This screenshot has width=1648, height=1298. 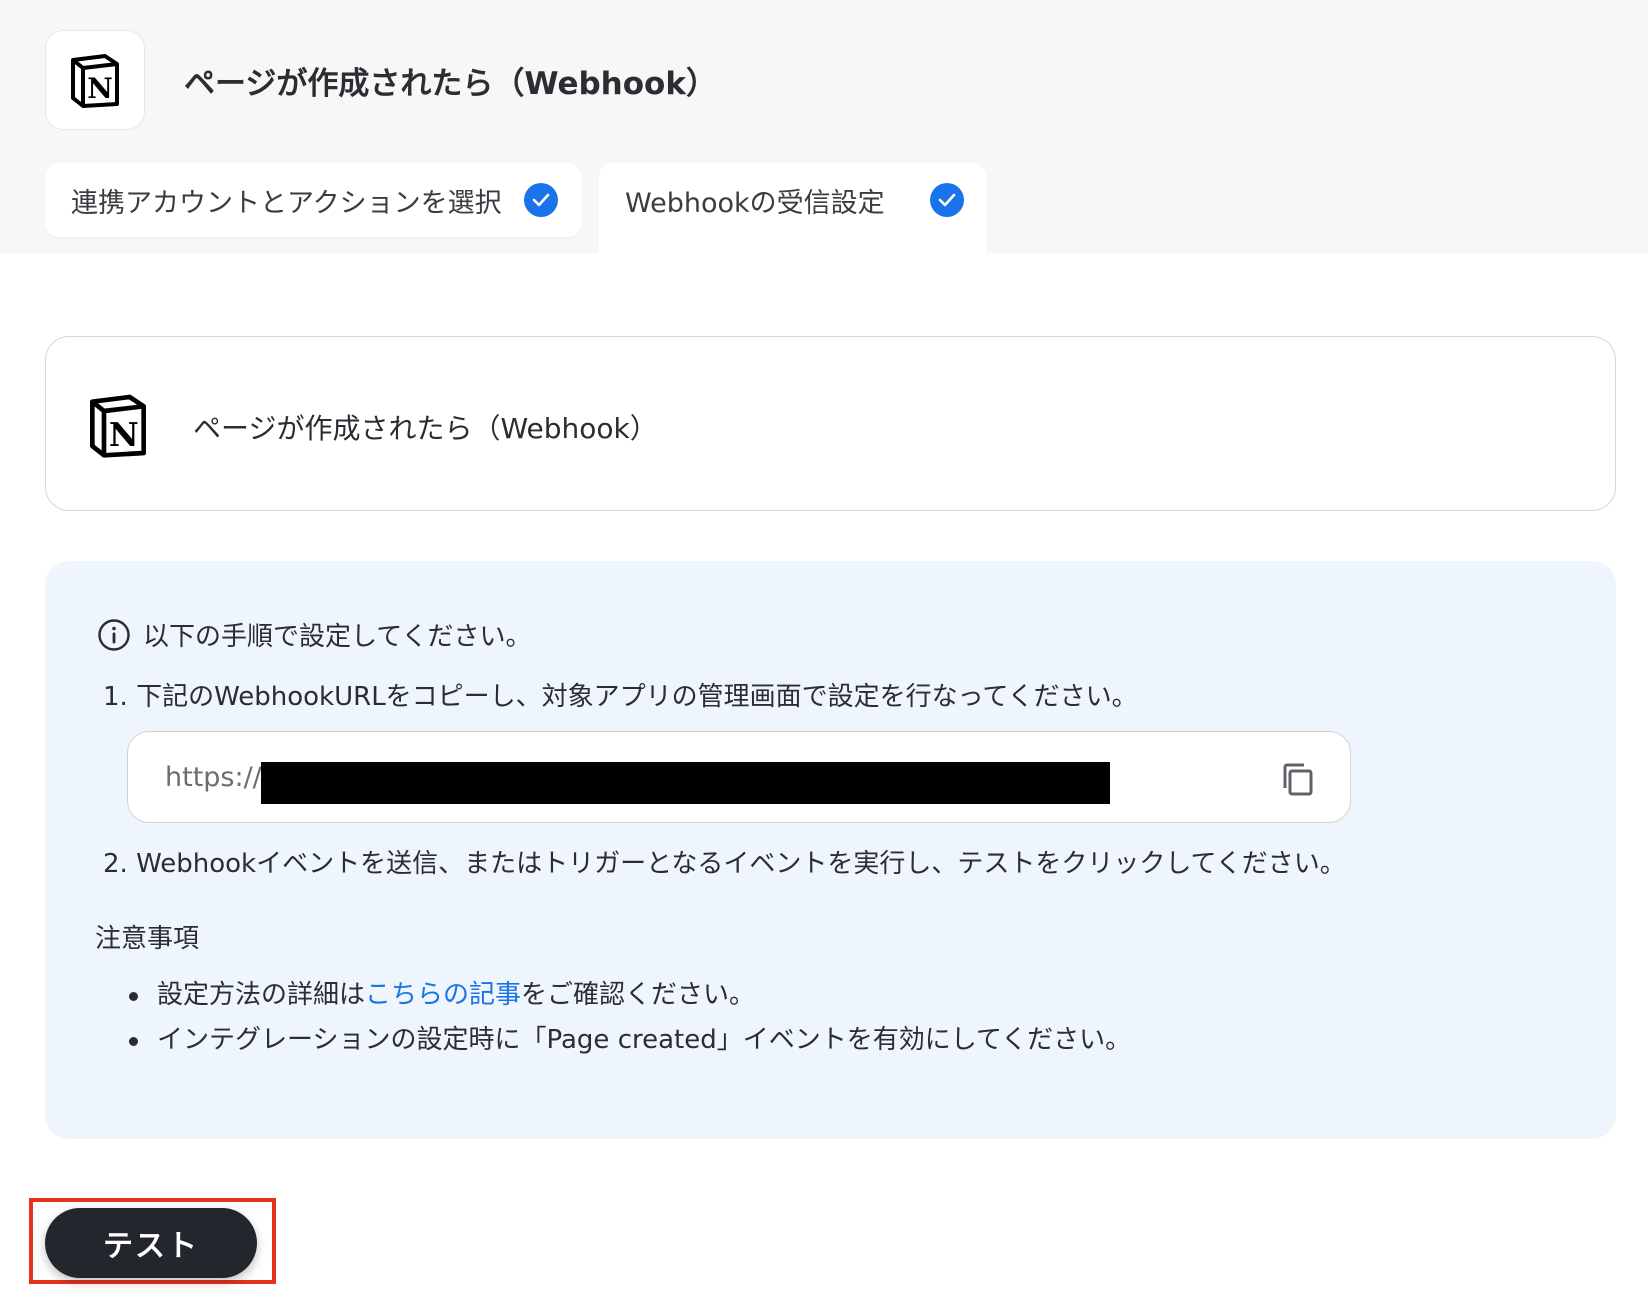 What do you see at coordinates (755, 203) in the screenshot?
I see `tab-label: Webhookの受信設定` at bounding box center [755, 203].